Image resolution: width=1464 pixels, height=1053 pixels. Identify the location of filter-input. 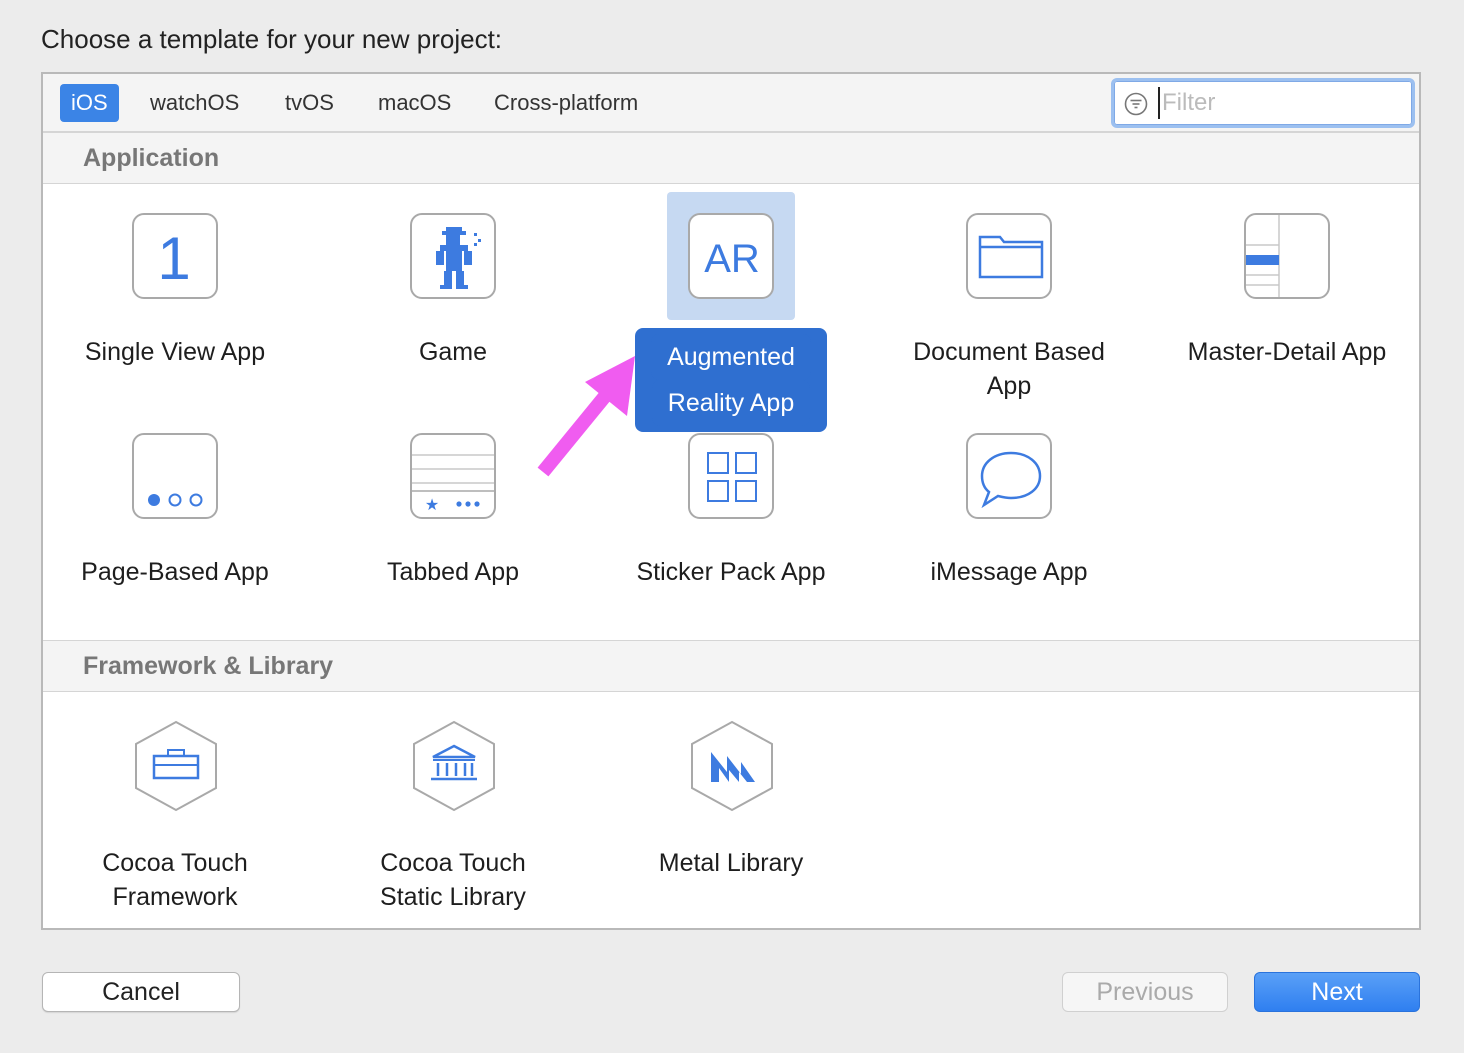
(1283, 103).